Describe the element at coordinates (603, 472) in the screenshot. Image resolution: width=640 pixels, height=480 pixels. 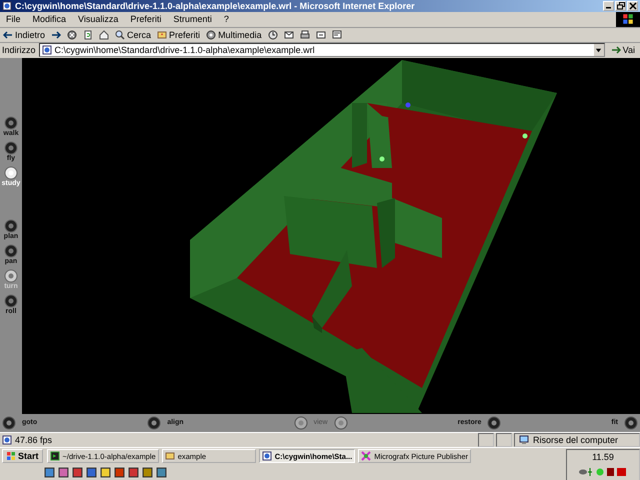
I see `tray-icons-drawing` at that location.